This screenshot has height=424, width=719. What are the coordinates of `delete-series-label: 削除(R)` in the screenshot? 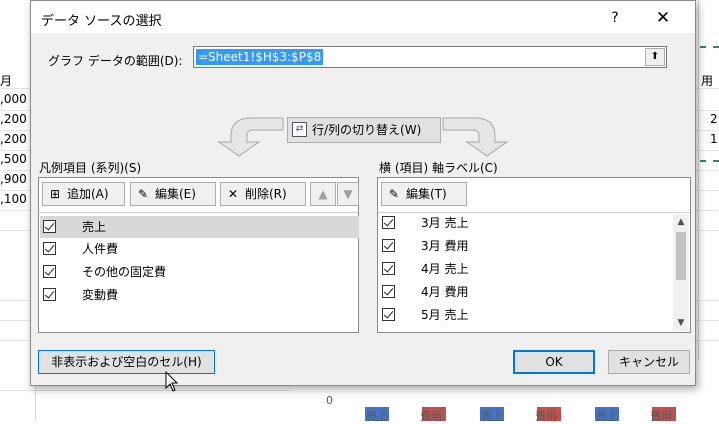 It's located at (266, 194).